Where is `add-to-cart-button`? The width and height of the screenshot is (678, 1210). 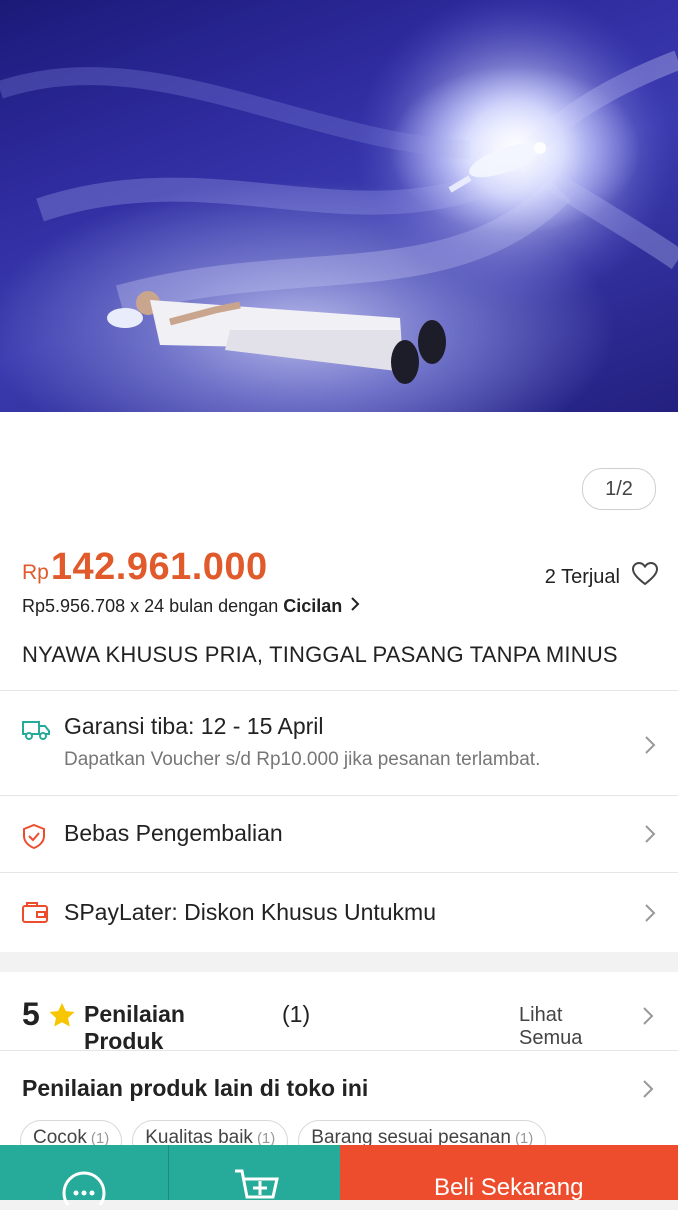 add-to-cart-button is located at coordinates (254, 1172).